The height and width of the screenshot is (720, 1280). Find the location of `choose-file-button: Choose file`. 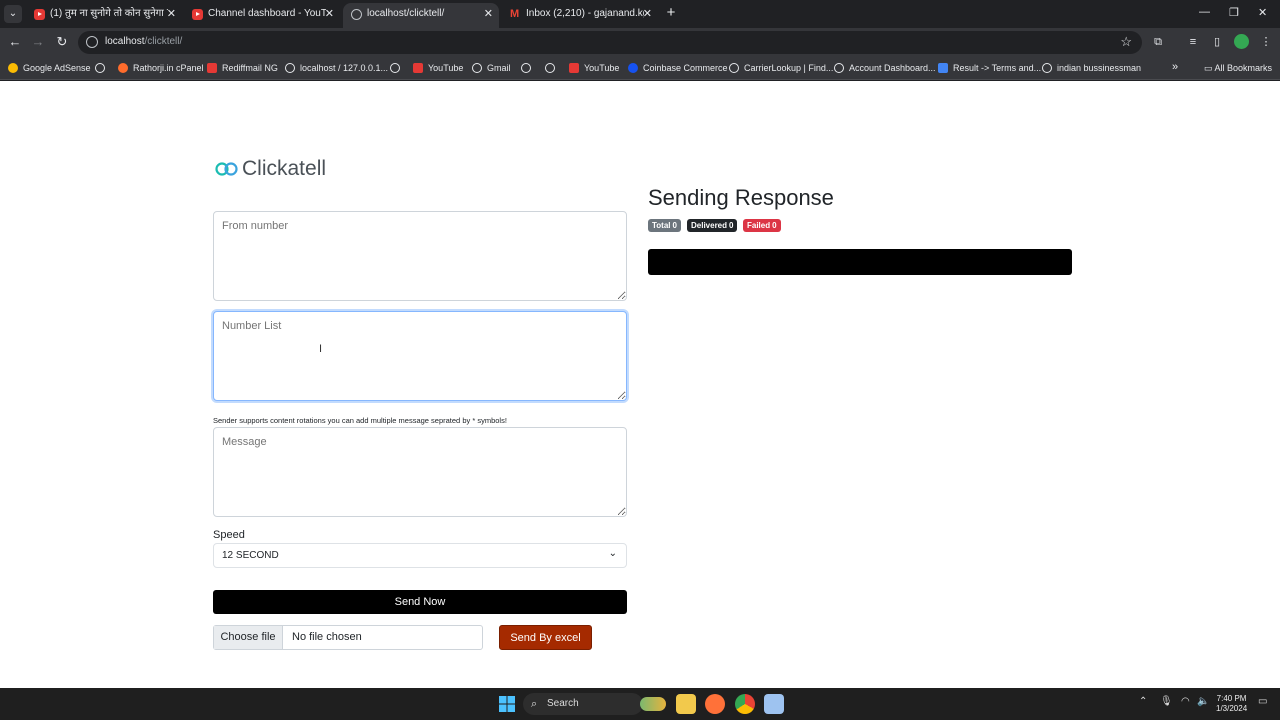

choose-file-button: Choose file is located at coordinates (248, 637).